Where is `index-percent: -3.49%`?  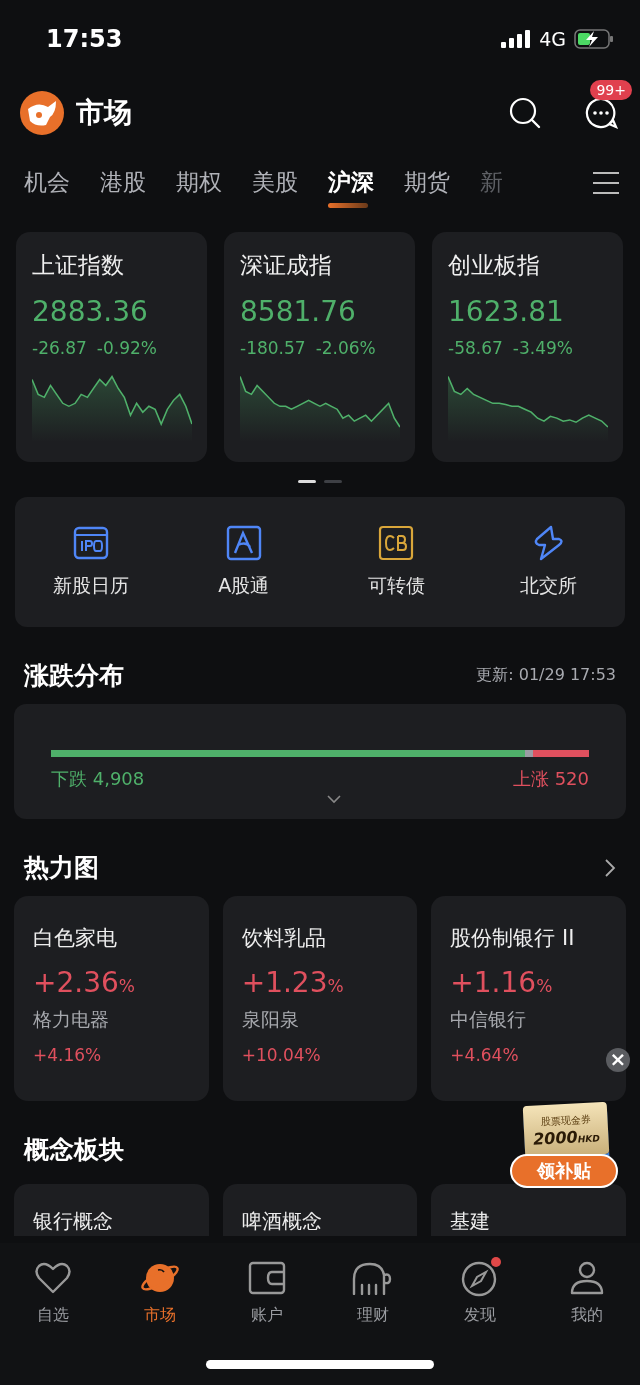
index-percent: -3.49% is located at coordinates (542, 348).